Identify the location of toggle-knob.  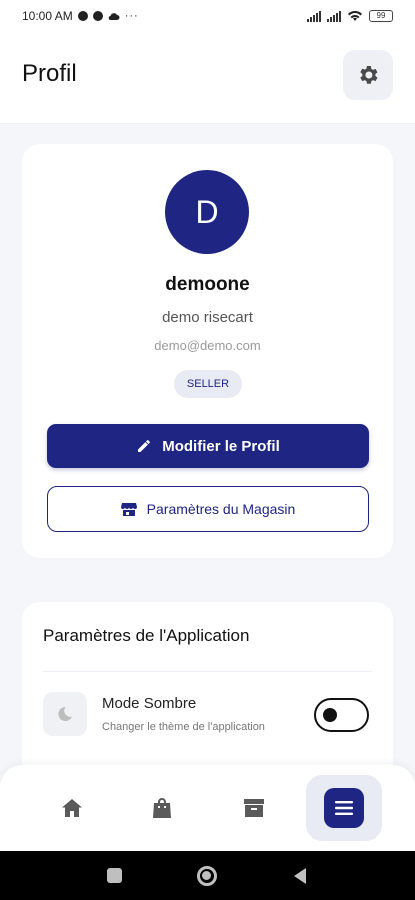
(330, 715).